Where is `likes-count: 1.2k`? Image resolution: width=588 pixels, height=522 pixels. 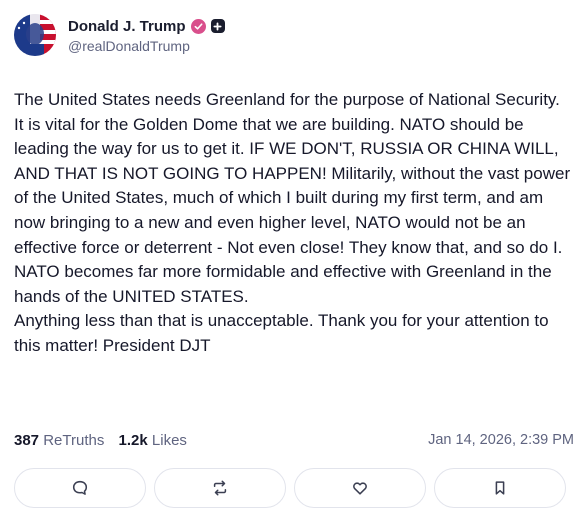
likes-count: 1.2k is located at coordinates (133, 440).